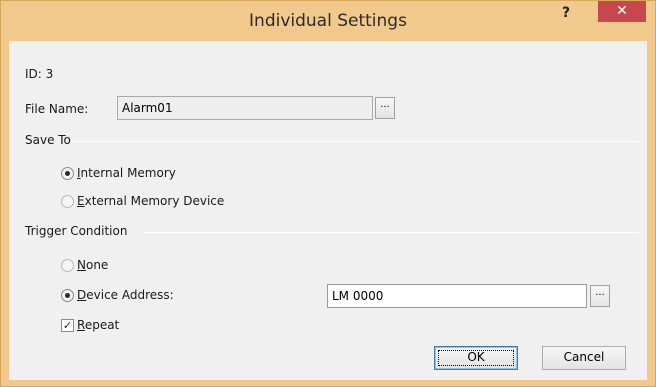 The image size is (656, 387). What do you see at coordinates (126, 173) in the screenshot?
I see `internal-memory-label: Internal Memory` at bounding box center [126, 173].